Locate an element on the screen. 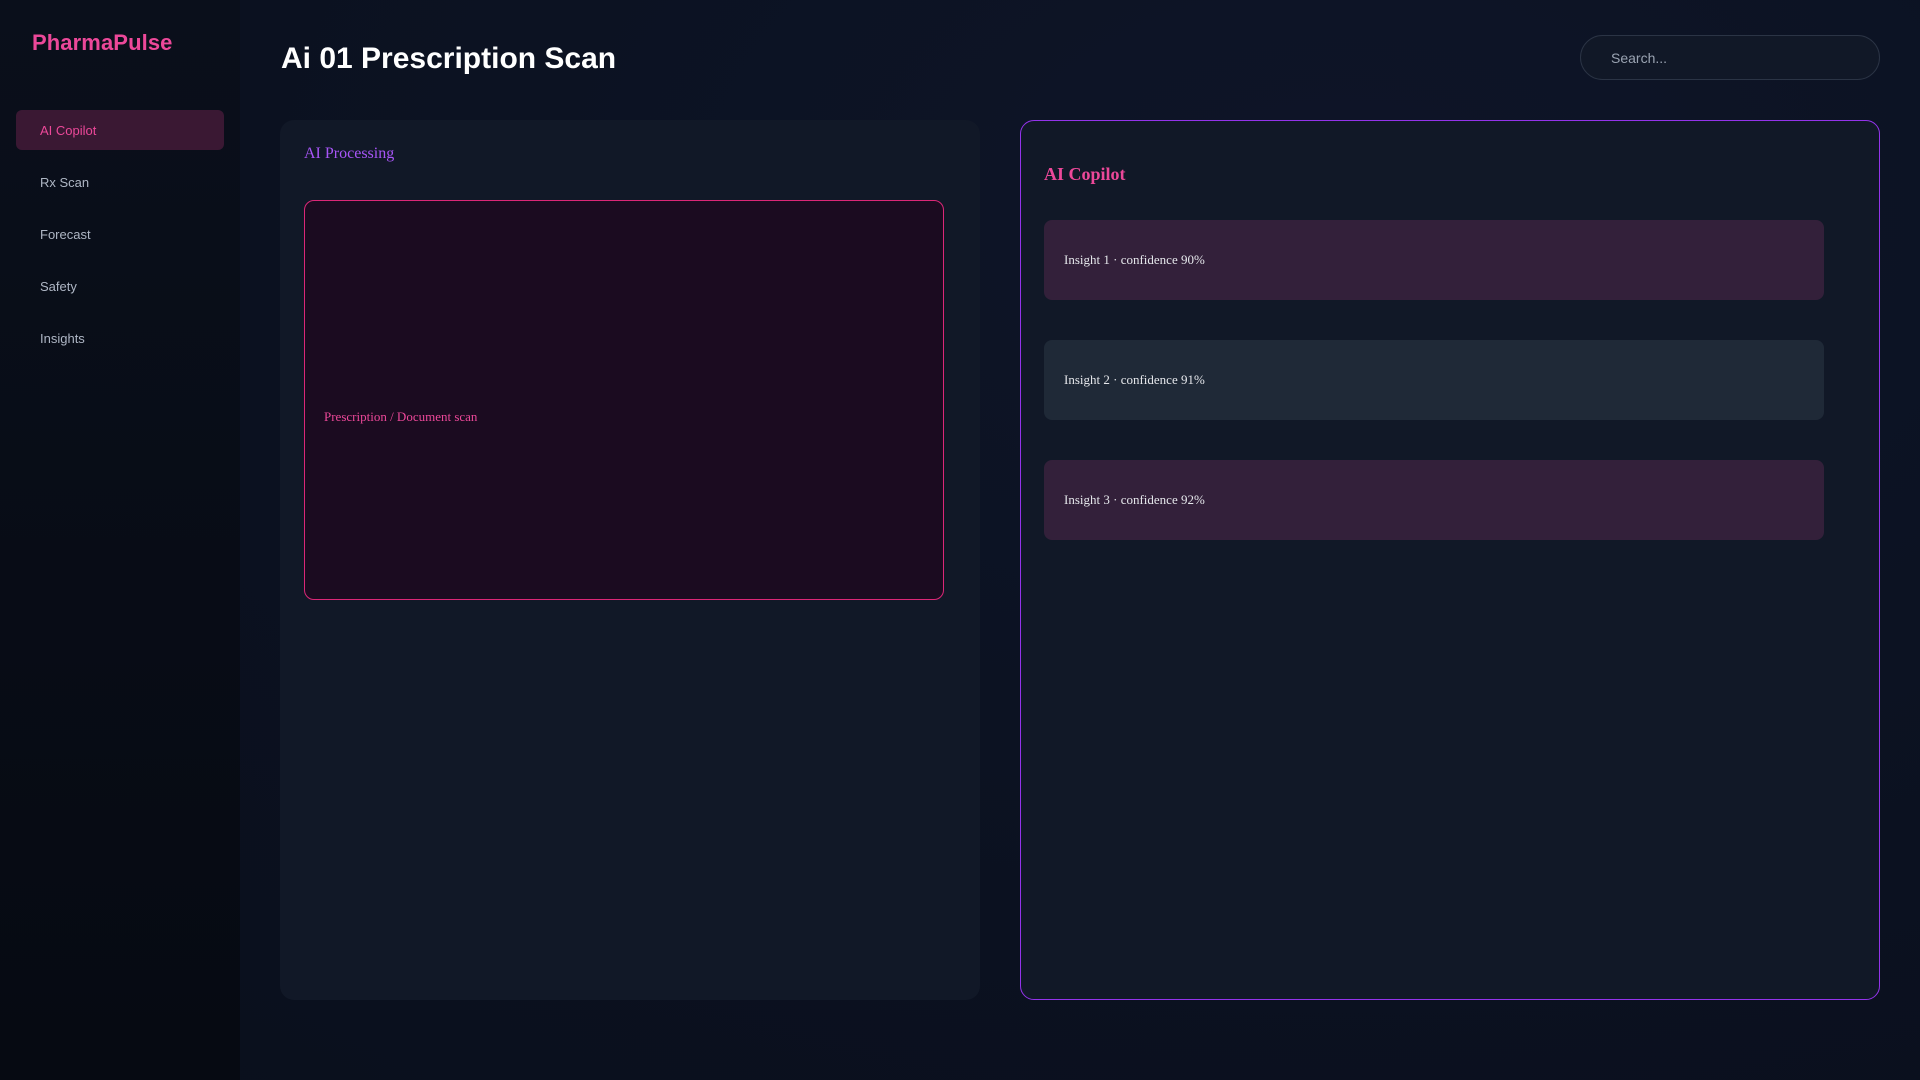 The height and width of the screenshot is (1080, 1920). sidebar-item-insights: Insights is located at coordinates (120, 338).